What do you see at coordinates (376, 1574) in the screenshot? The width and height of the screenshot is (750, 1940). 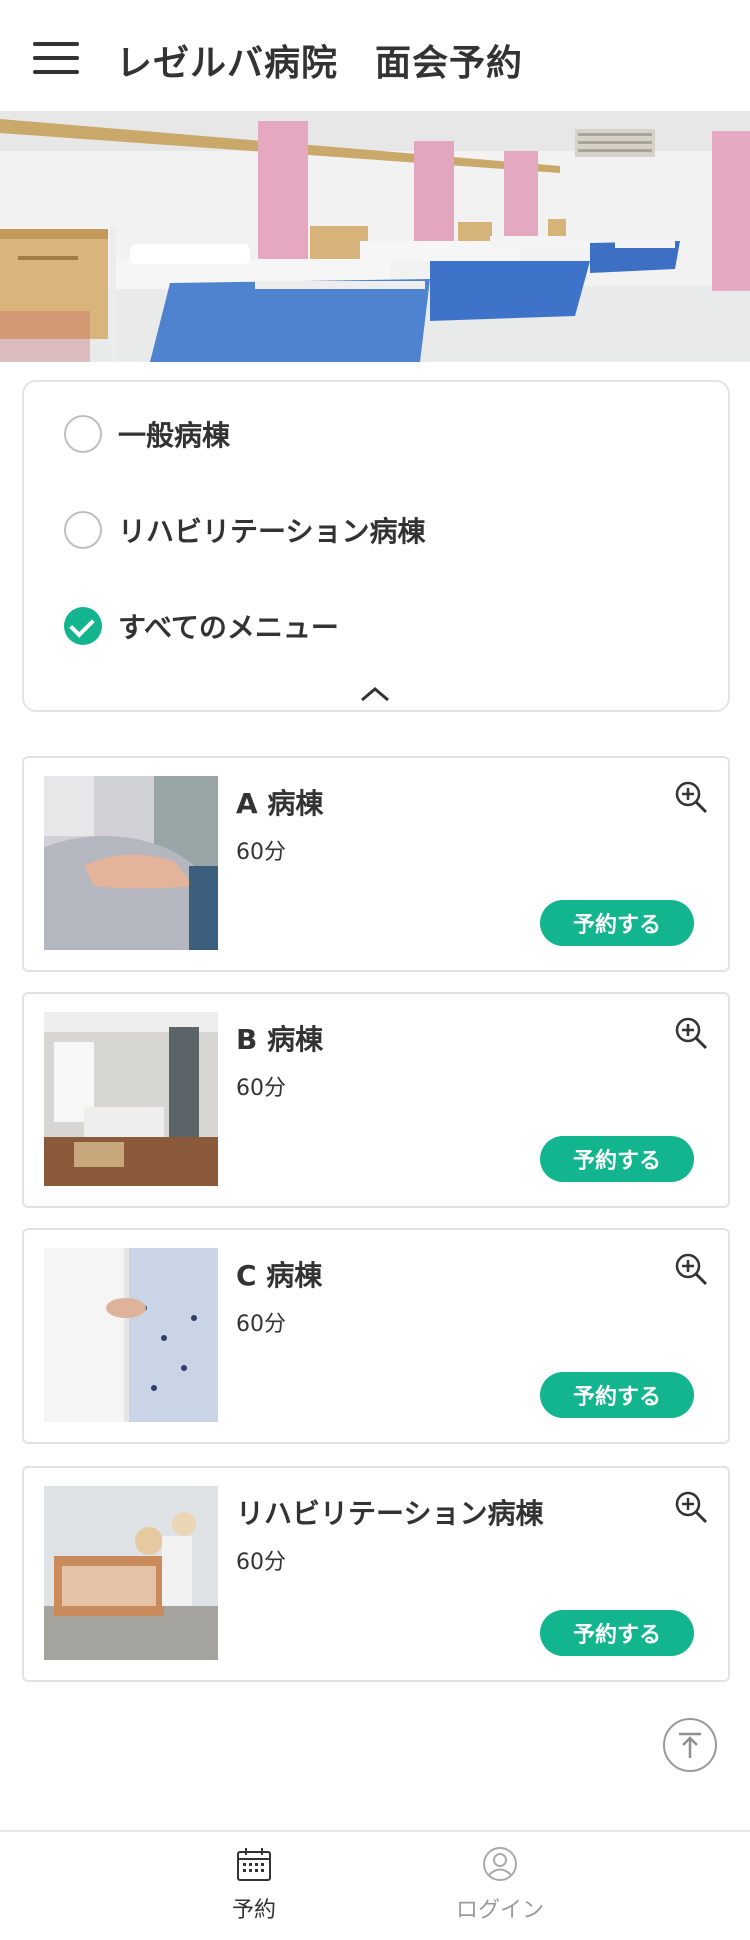 I see `ward-card-rehabilitation: リハビリテーション病棟 60分 予約する` at bounding box center [376, 1574].